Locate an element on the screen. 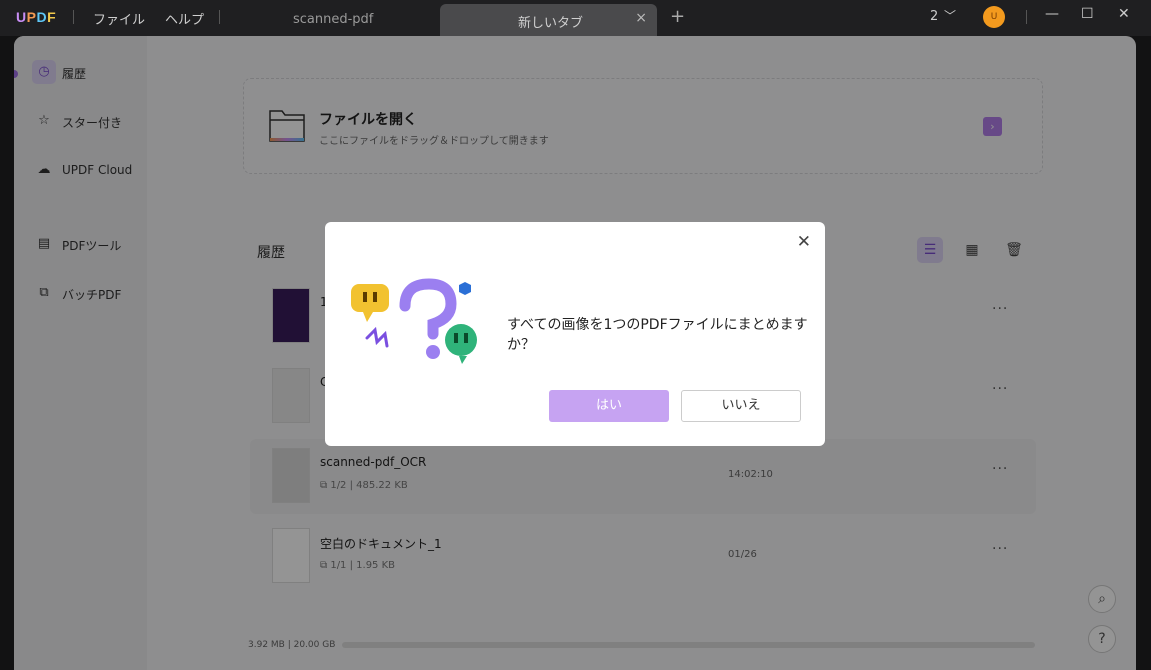 The width and height of the screenshot is (1151, 670). chevron-down-icon: ﹀ is located at coordinates (950, 15).